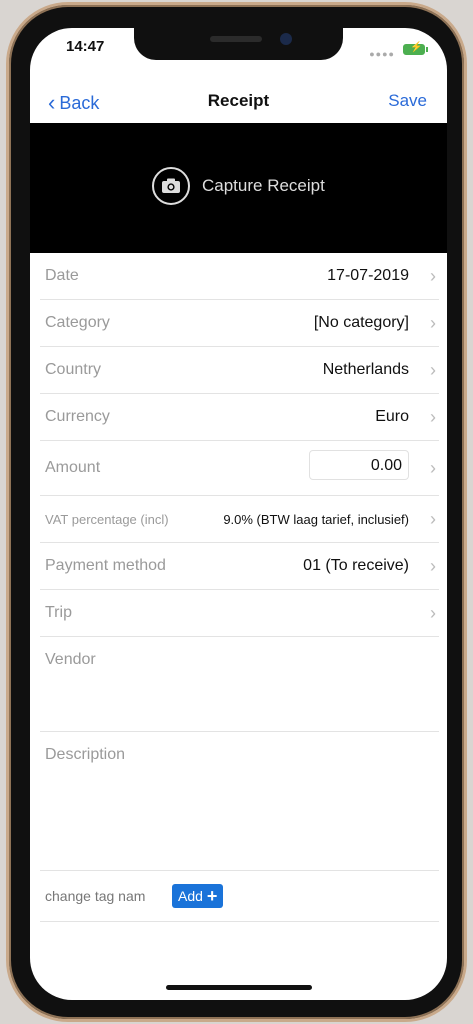 The height and width of the screenshot is (1024, 473). What do you see at coordinates (263, 185) in the screenshot?
I see `capture-receipt-label: Capture Receipt` at bounding box center [263, 185].